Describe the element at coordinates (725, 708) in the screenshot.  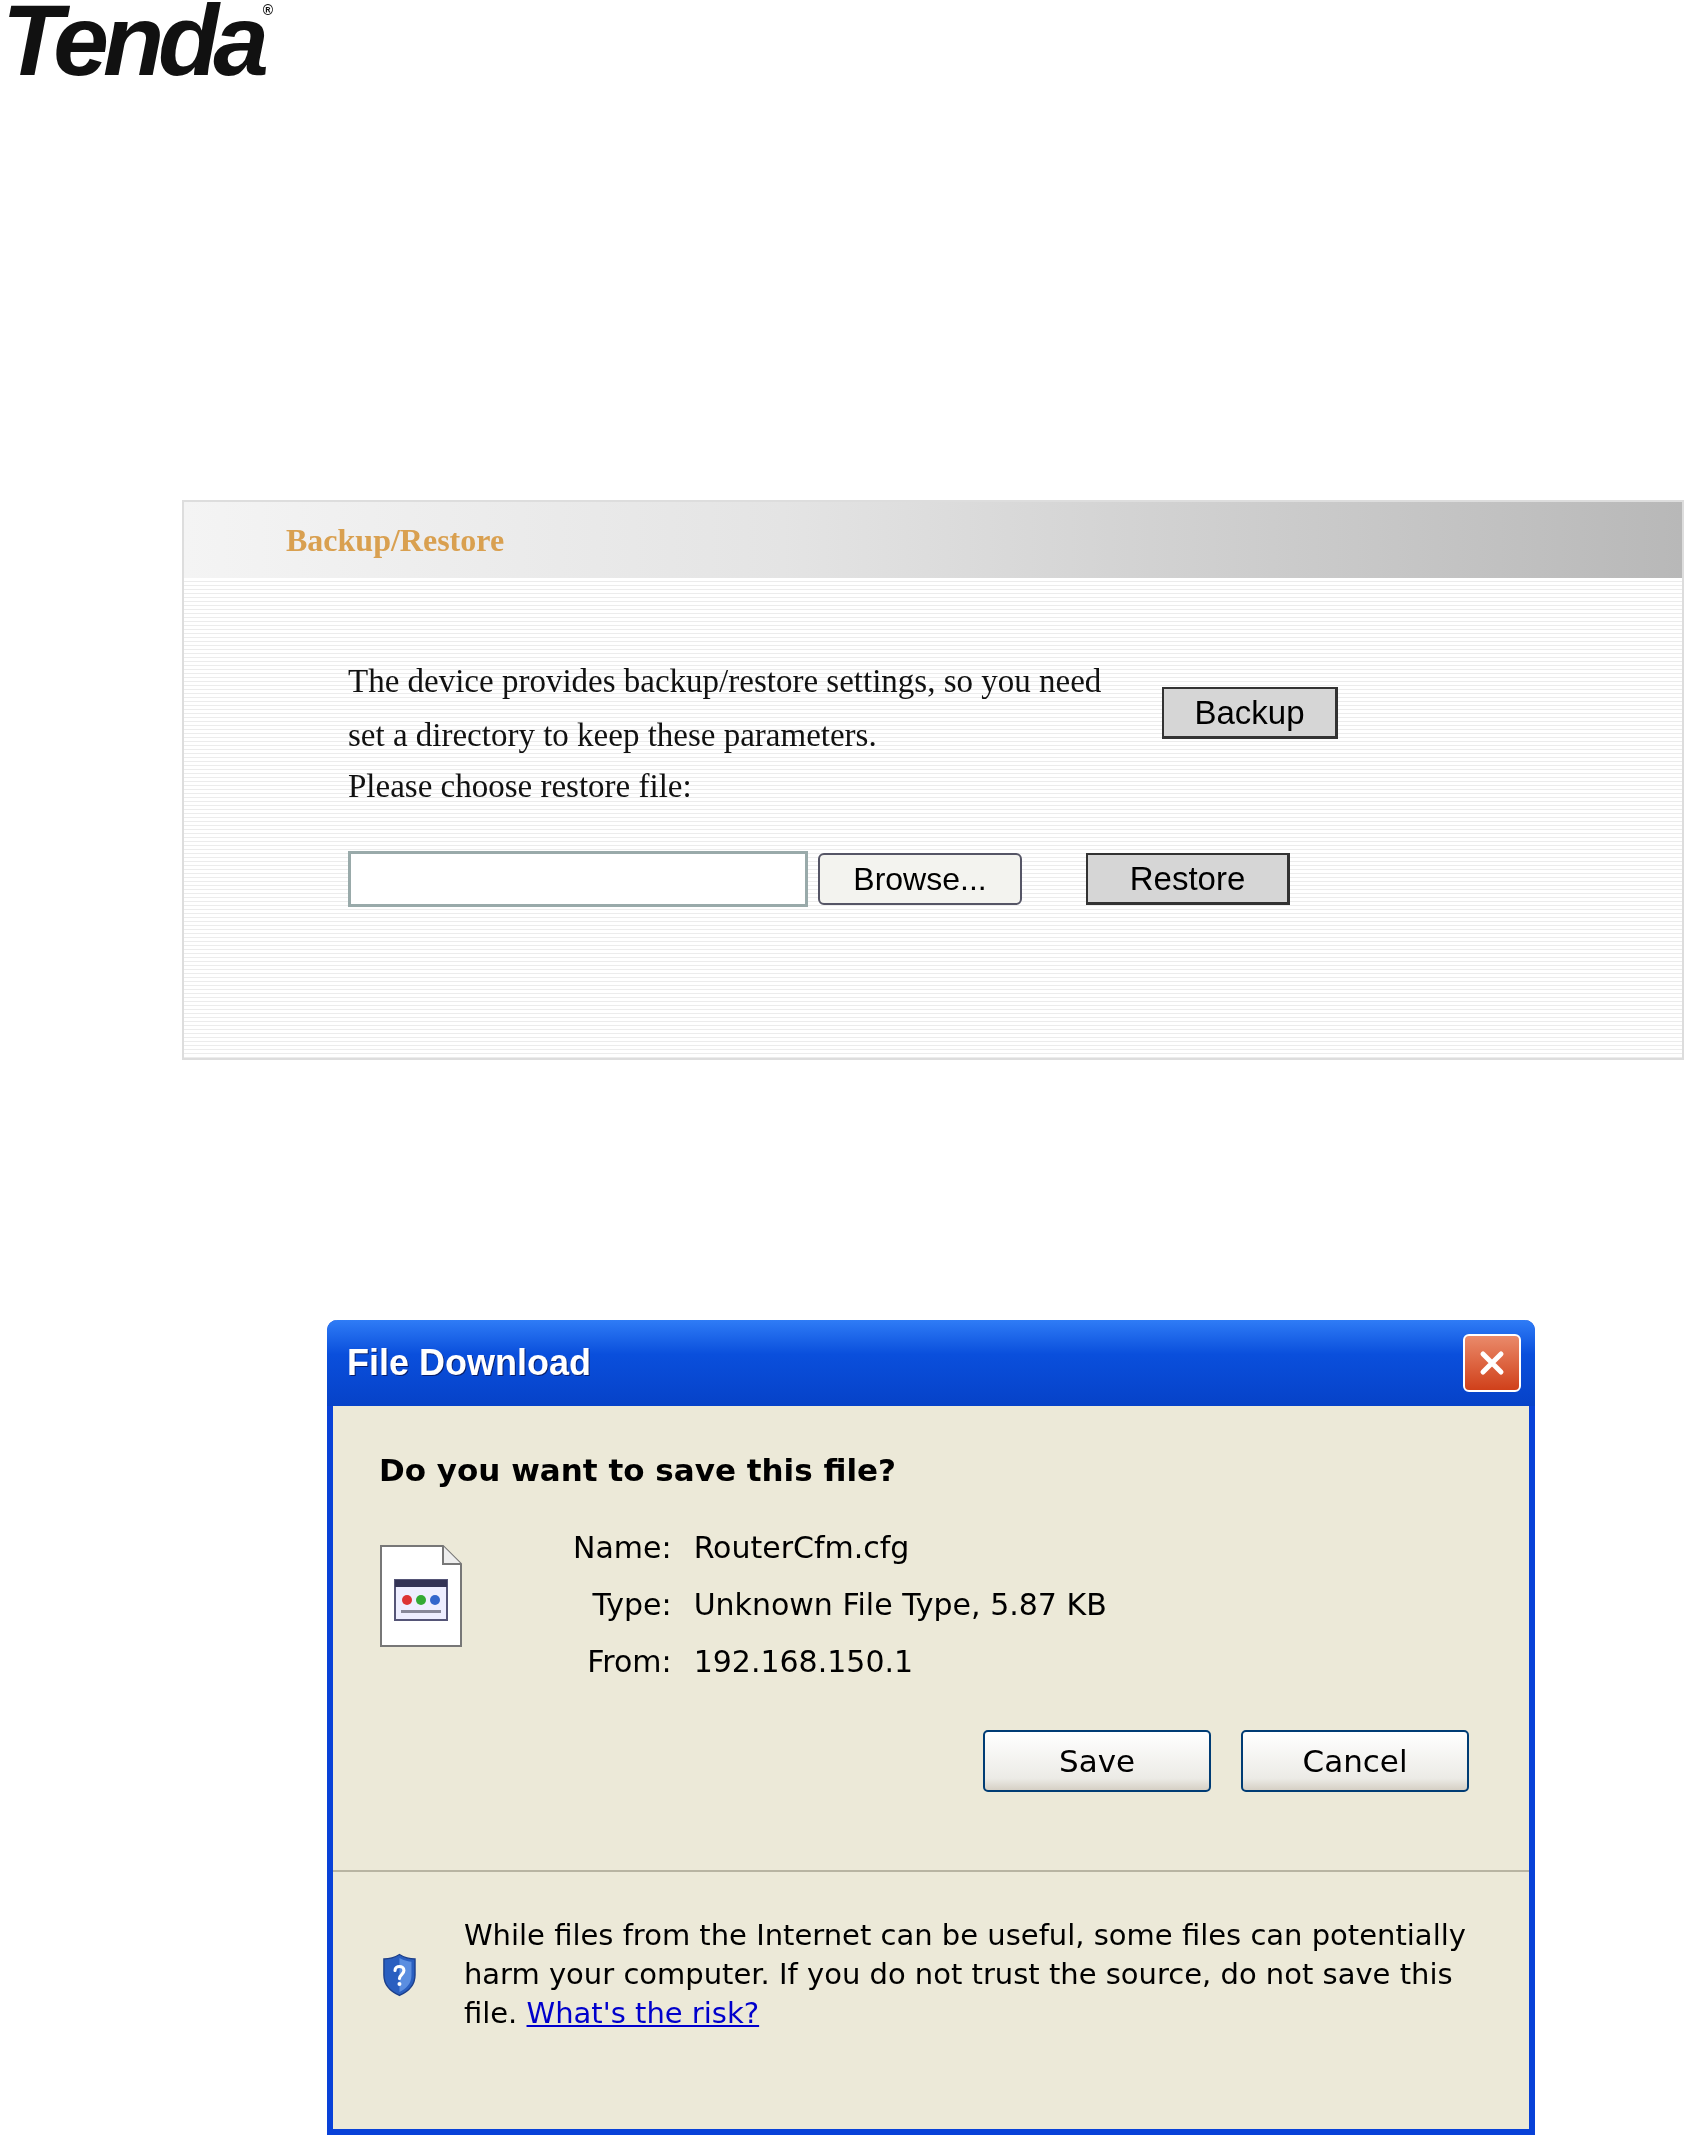
I see `description-text: The device provides backup/restore settings, so you need set a directory to keep these parameters.` at that location.